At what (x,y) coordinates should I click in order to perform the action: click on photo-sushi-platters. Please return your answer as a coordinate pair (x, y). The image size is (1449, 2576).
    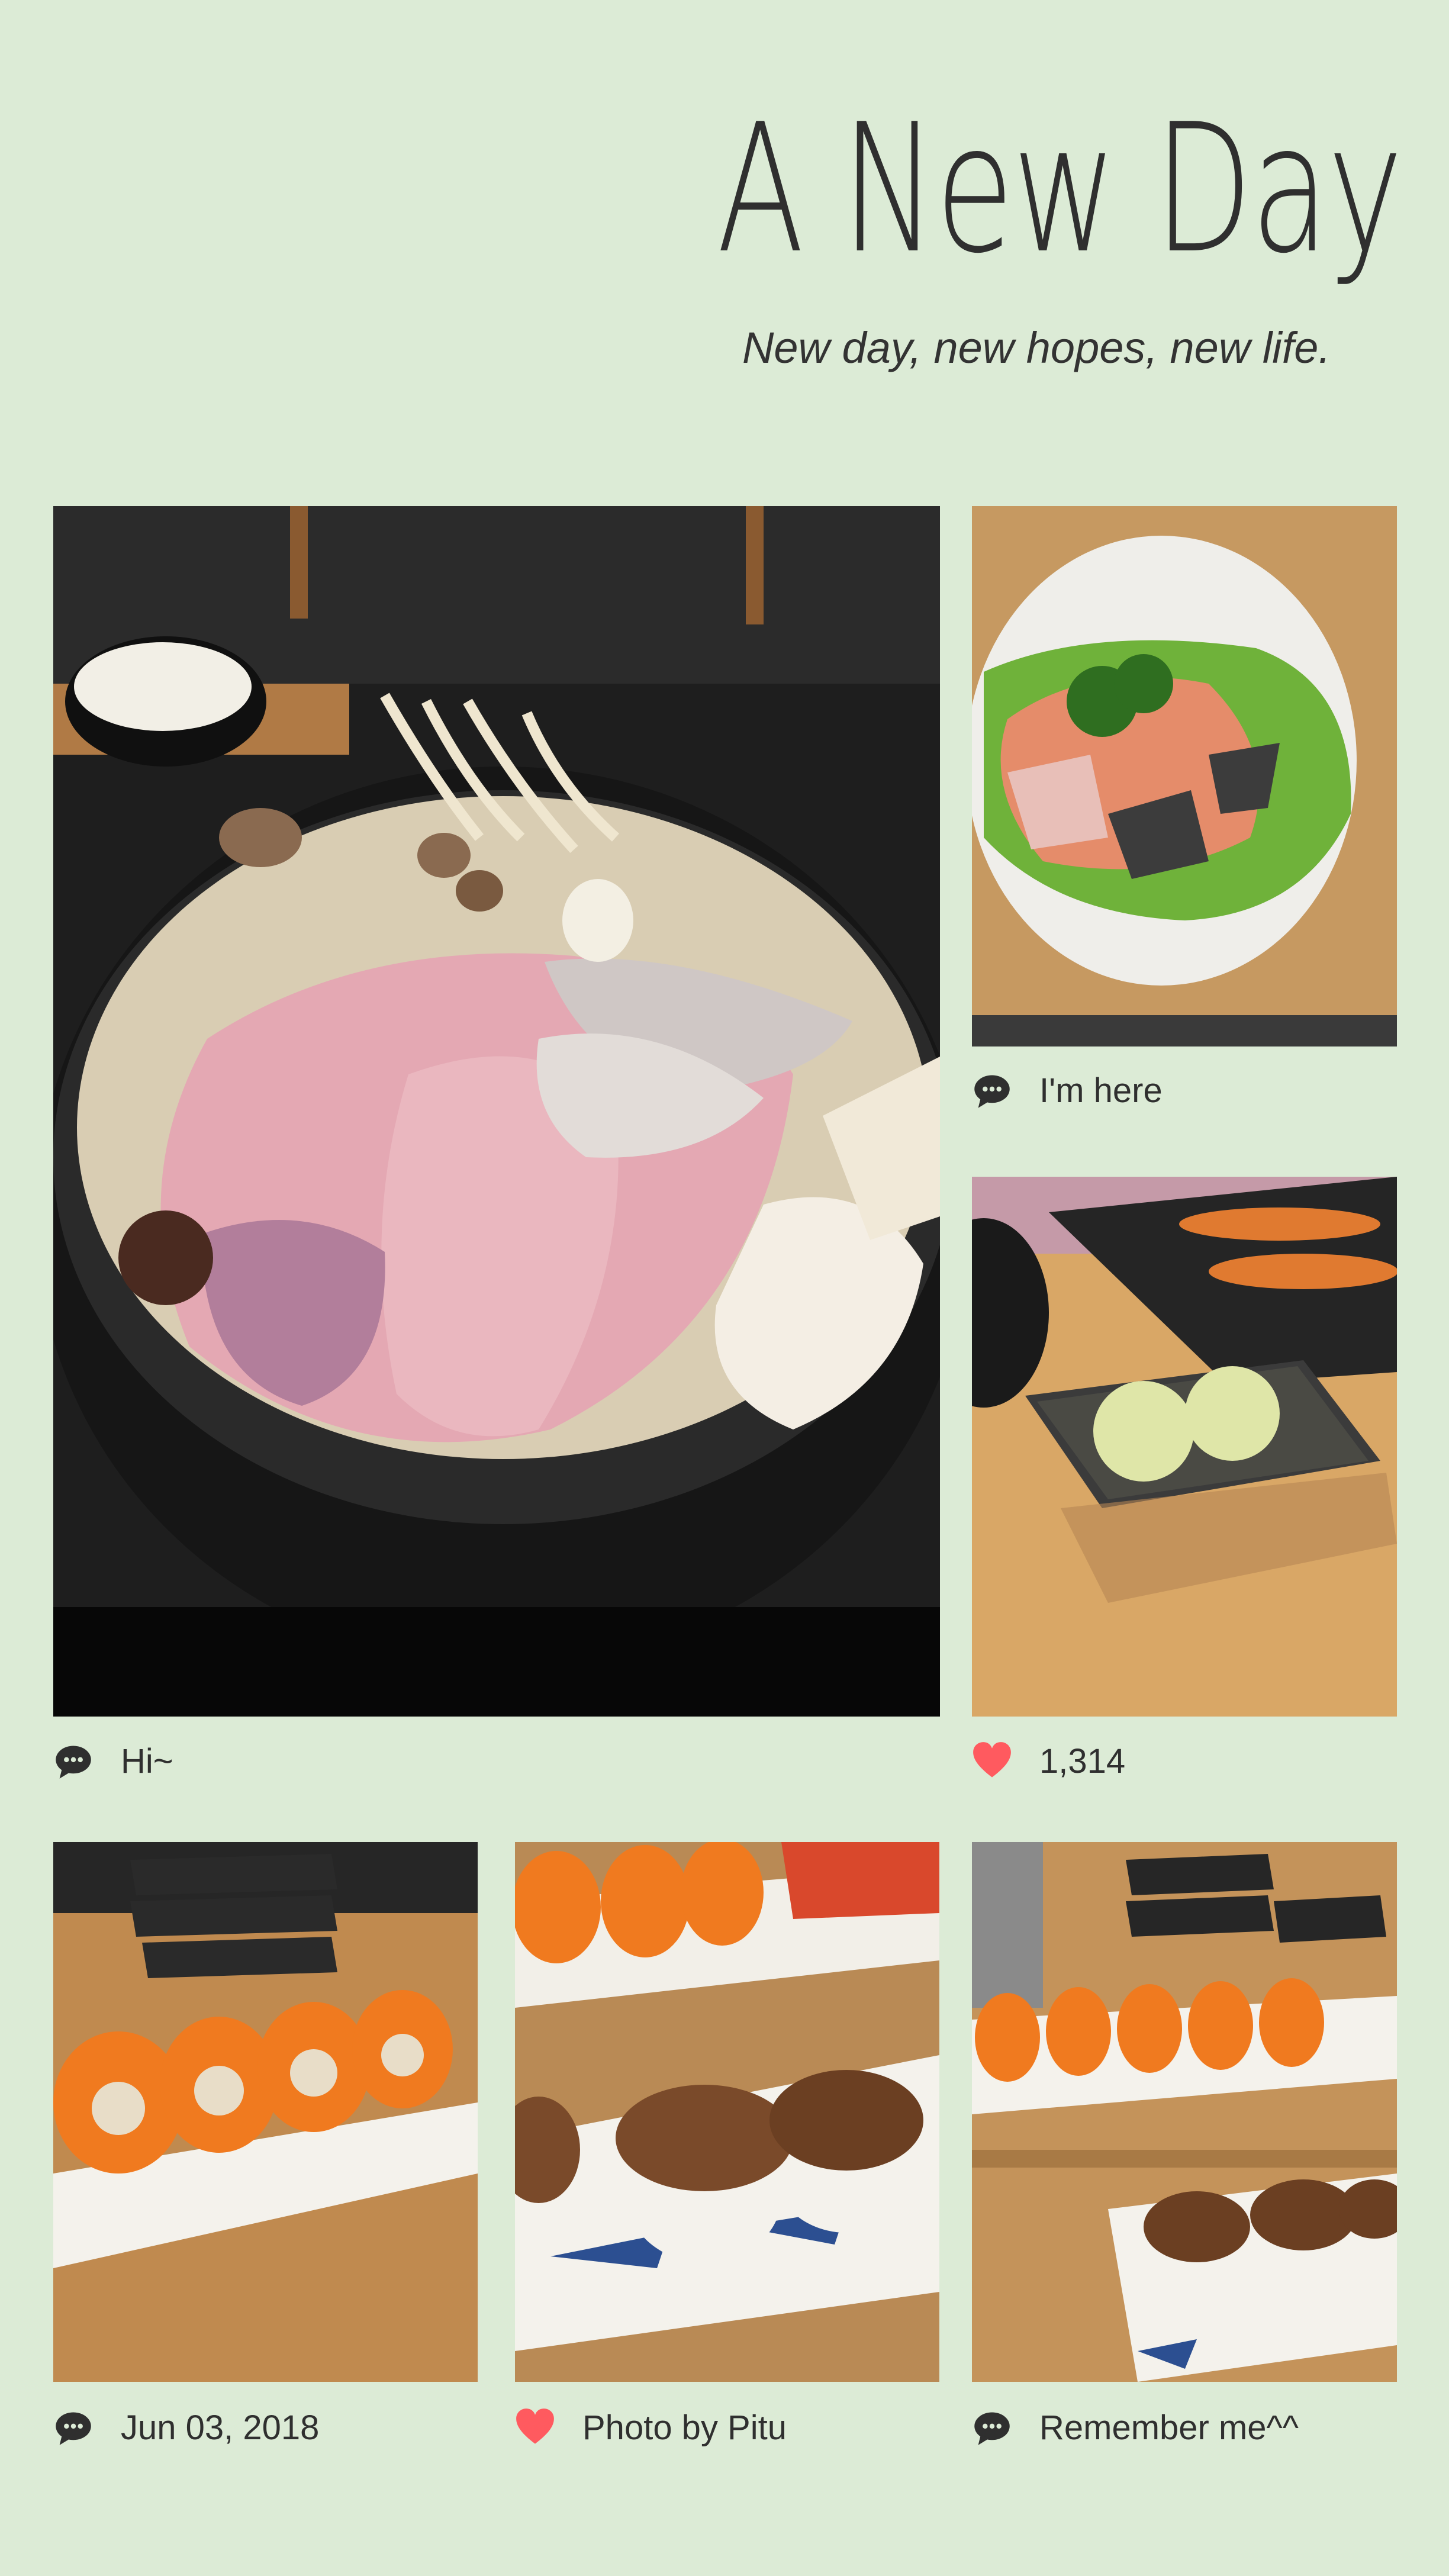
    Looking at the image, I should click on (1185, 2112).